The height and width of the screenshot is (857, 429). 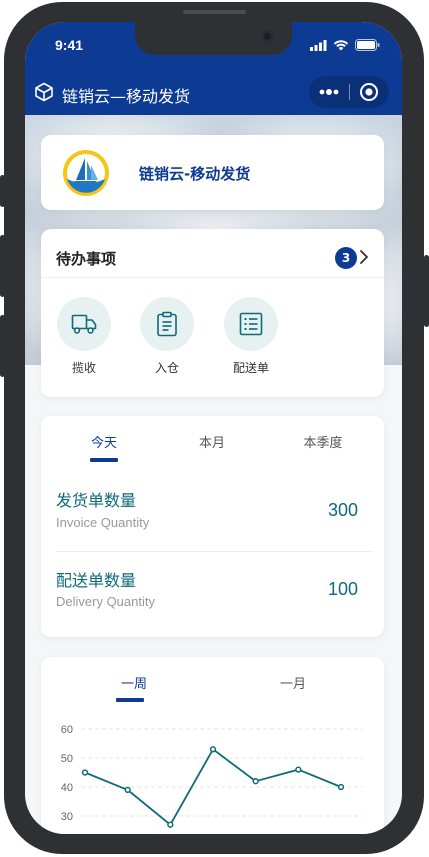 I want to click on brand-card: 链销云-移动发货, so click(x=212, y=172).